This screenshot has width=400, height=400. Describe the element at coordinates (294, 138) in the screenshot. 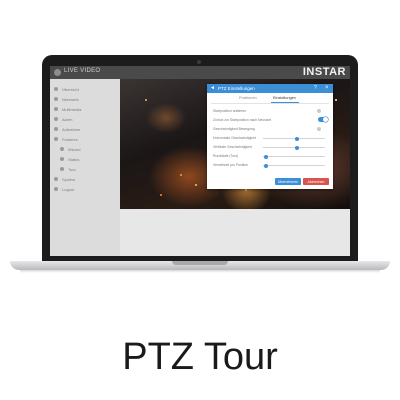

I see `horizontal-speed-slider` at that location.